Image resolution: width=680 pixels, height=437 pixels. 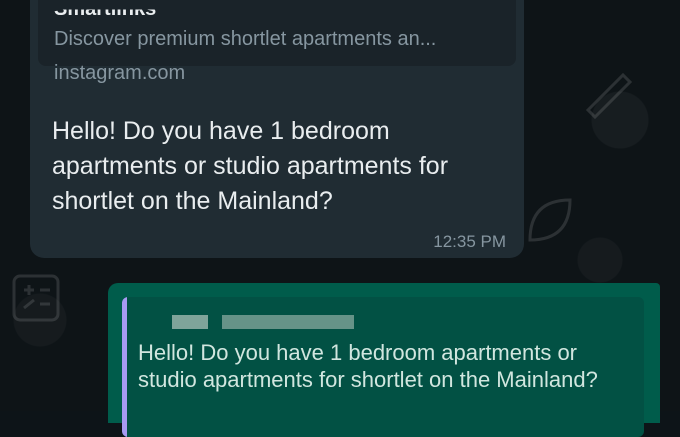 What do you see at coordinates (190, 322) in the screenshot?
I see `redacted-author-name` at bounding box center [190, 322].